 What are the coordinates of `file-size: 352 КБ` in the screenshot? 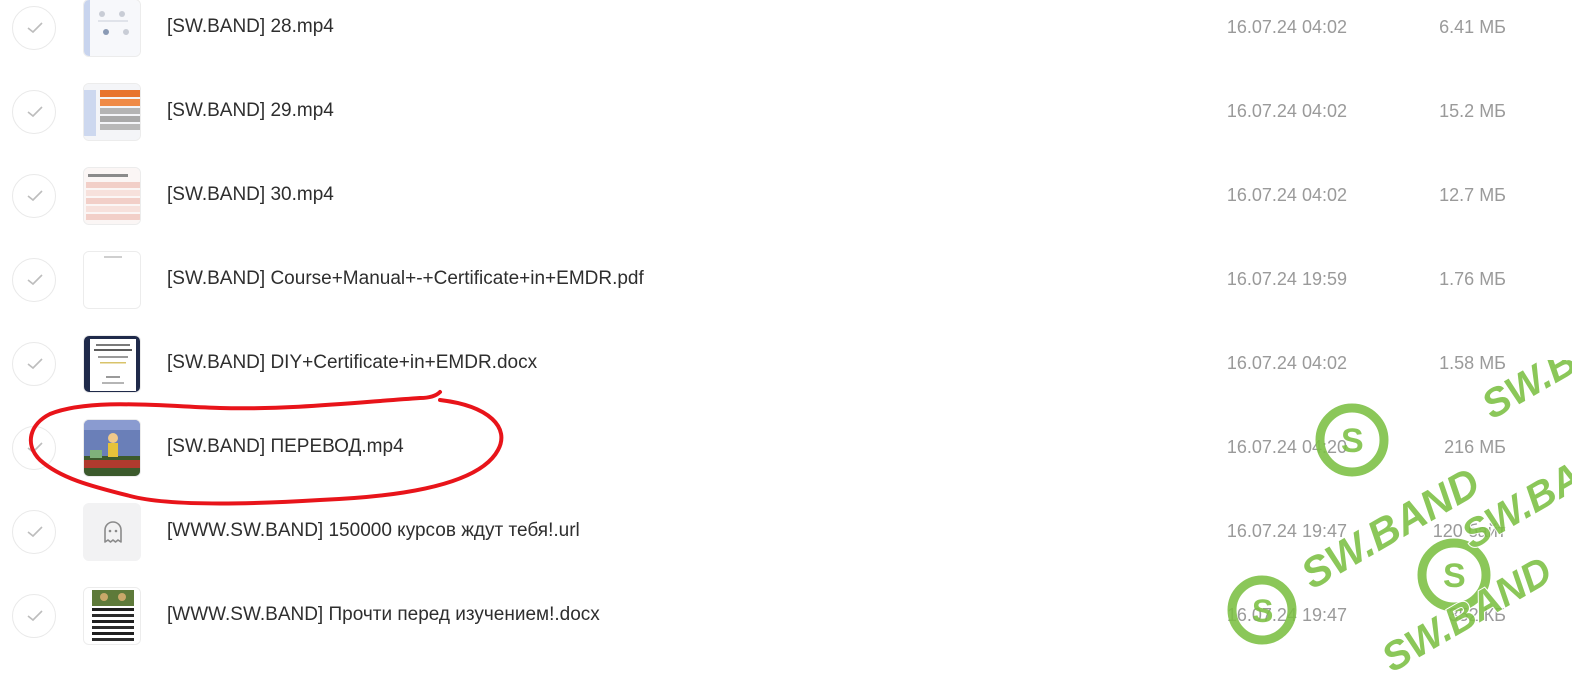 It's located at (1477, 615).